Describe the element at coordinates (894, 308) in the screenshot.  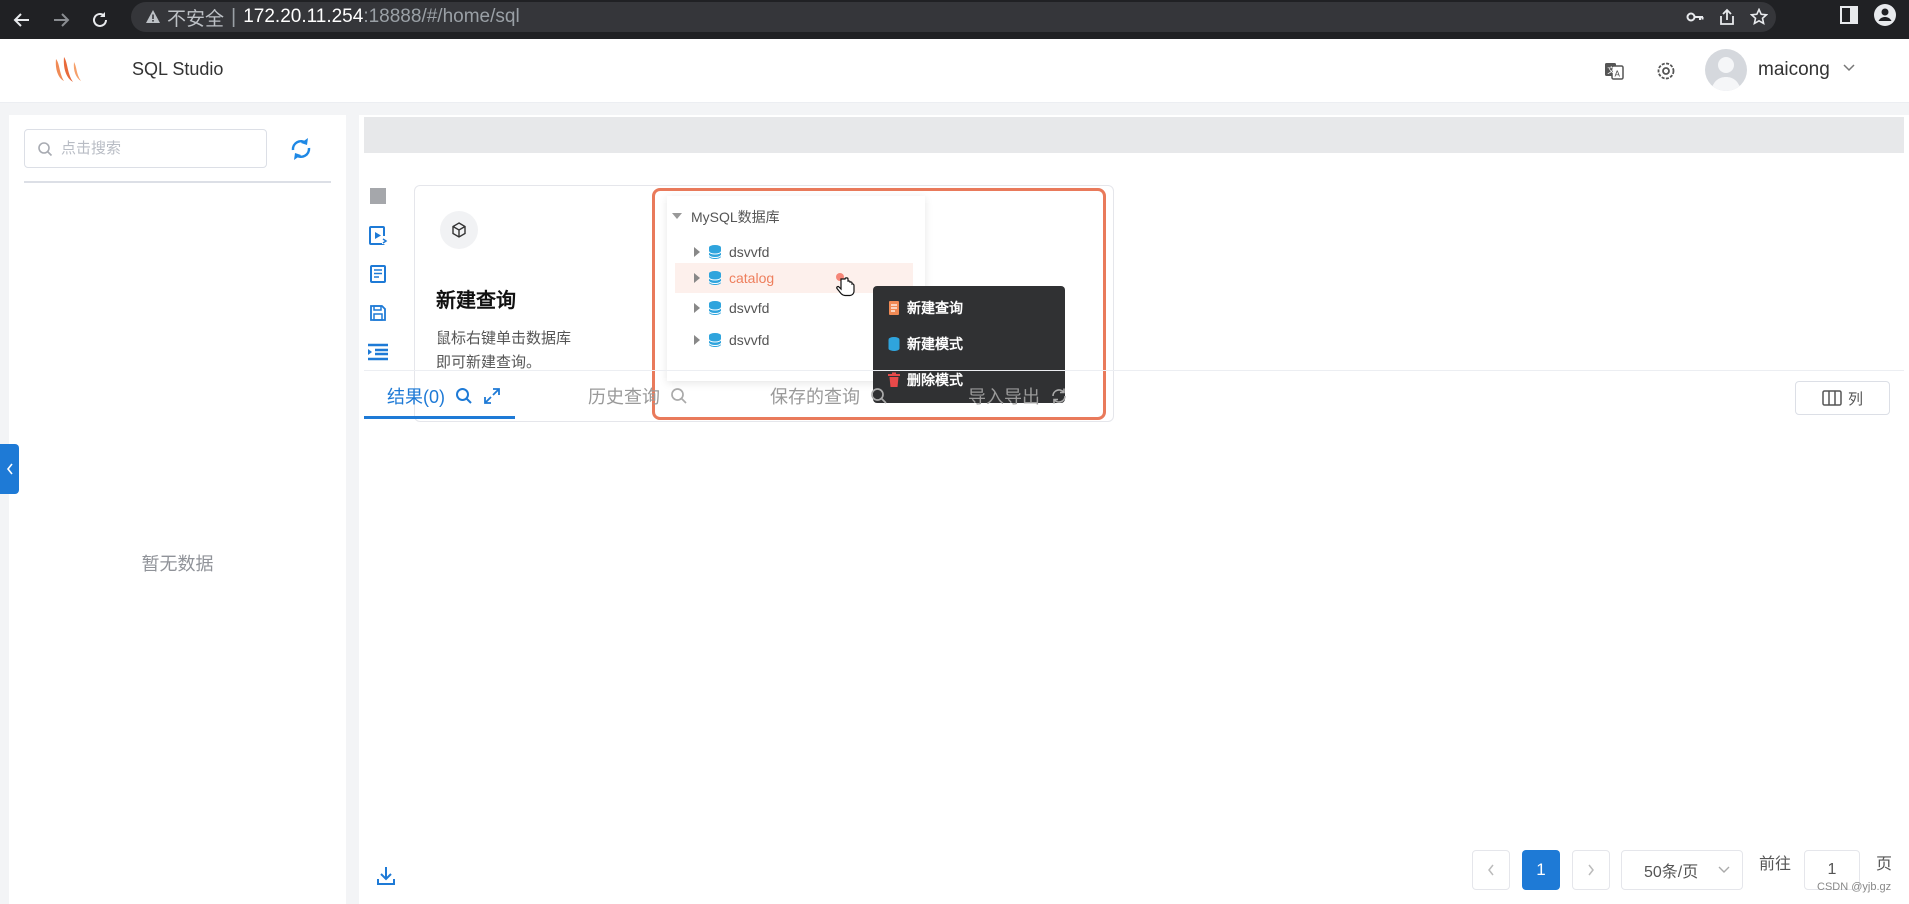
I see `new-query-icon` at that location.